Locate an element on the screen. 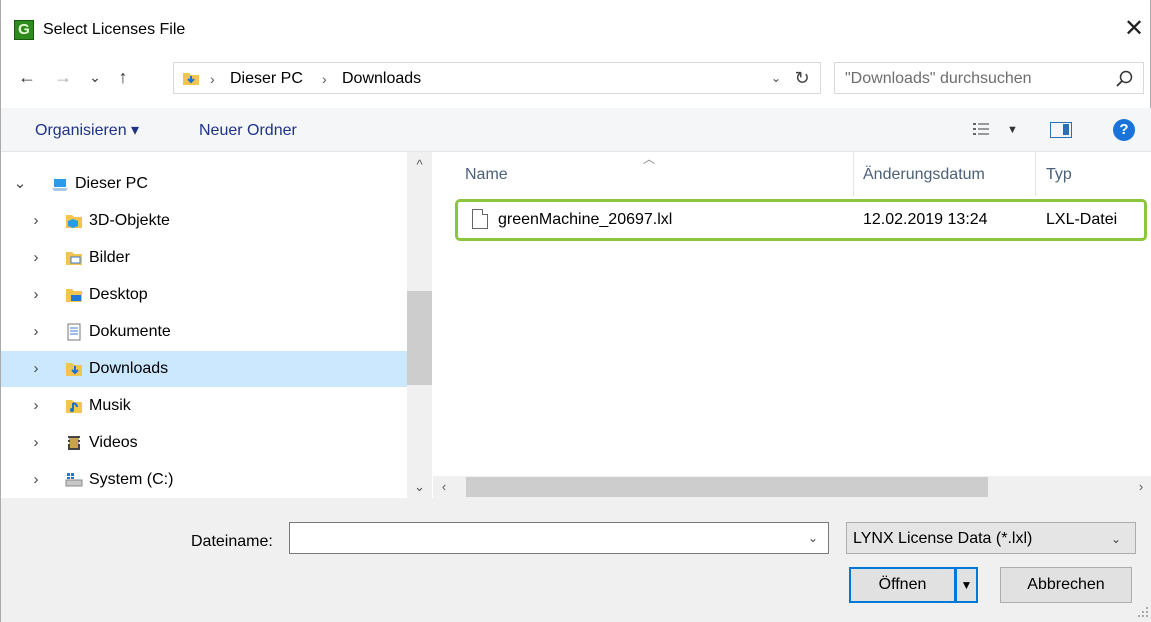 Image resolution: width=1151 pixels, height=622 pixels. address-dropdown-icon: ⌄ is located at coordinates (776, 78).